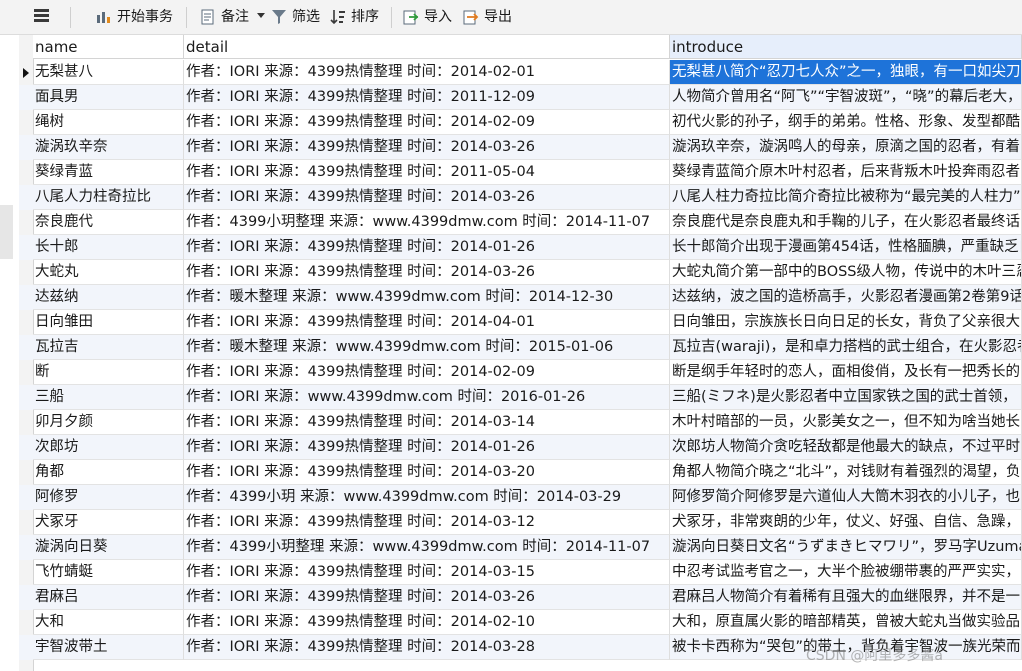 The image size is (1022, 671). I want to click on column-header-name: name, so click(108, 47).